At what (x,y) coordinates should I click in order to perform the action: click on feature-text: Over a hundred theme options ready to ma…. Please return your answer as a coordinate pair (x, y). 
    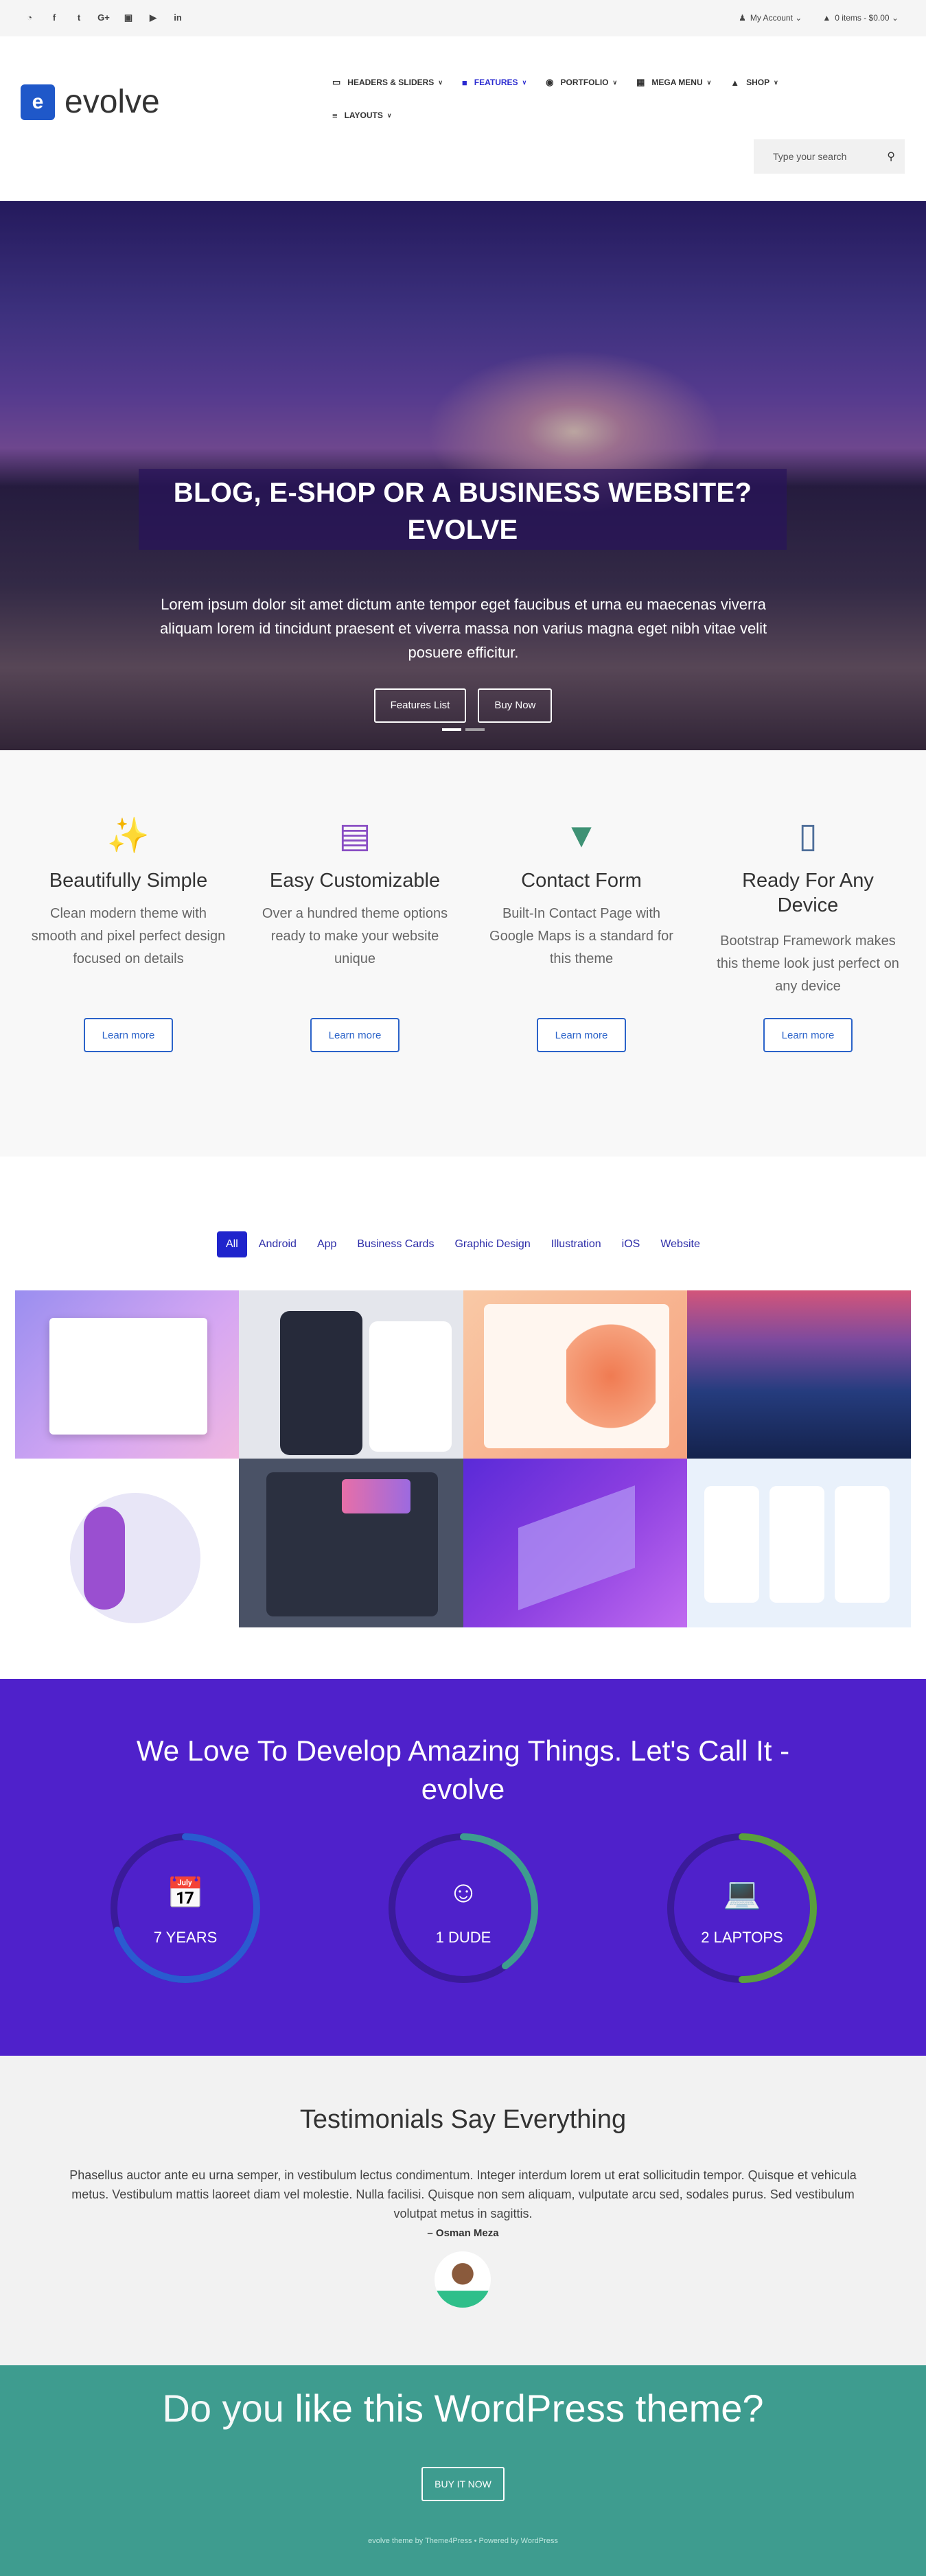
    Looking at the image, I should click on (355, 936).